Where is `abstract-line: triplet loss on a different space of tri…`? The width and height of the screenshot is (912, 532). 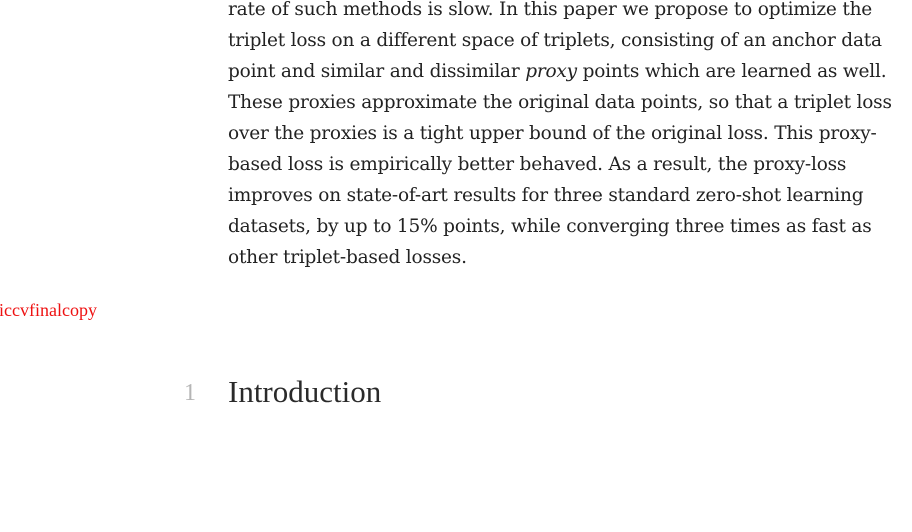 abstract-line: triplet loss on a different space of tri… is located at coordinates (555, 40).